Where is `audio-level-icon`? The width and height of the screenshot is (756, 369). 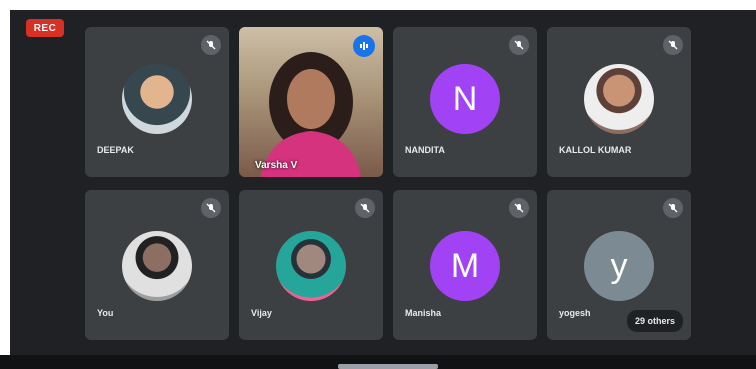 audio-level-icon is located at coordinates (364, 46).